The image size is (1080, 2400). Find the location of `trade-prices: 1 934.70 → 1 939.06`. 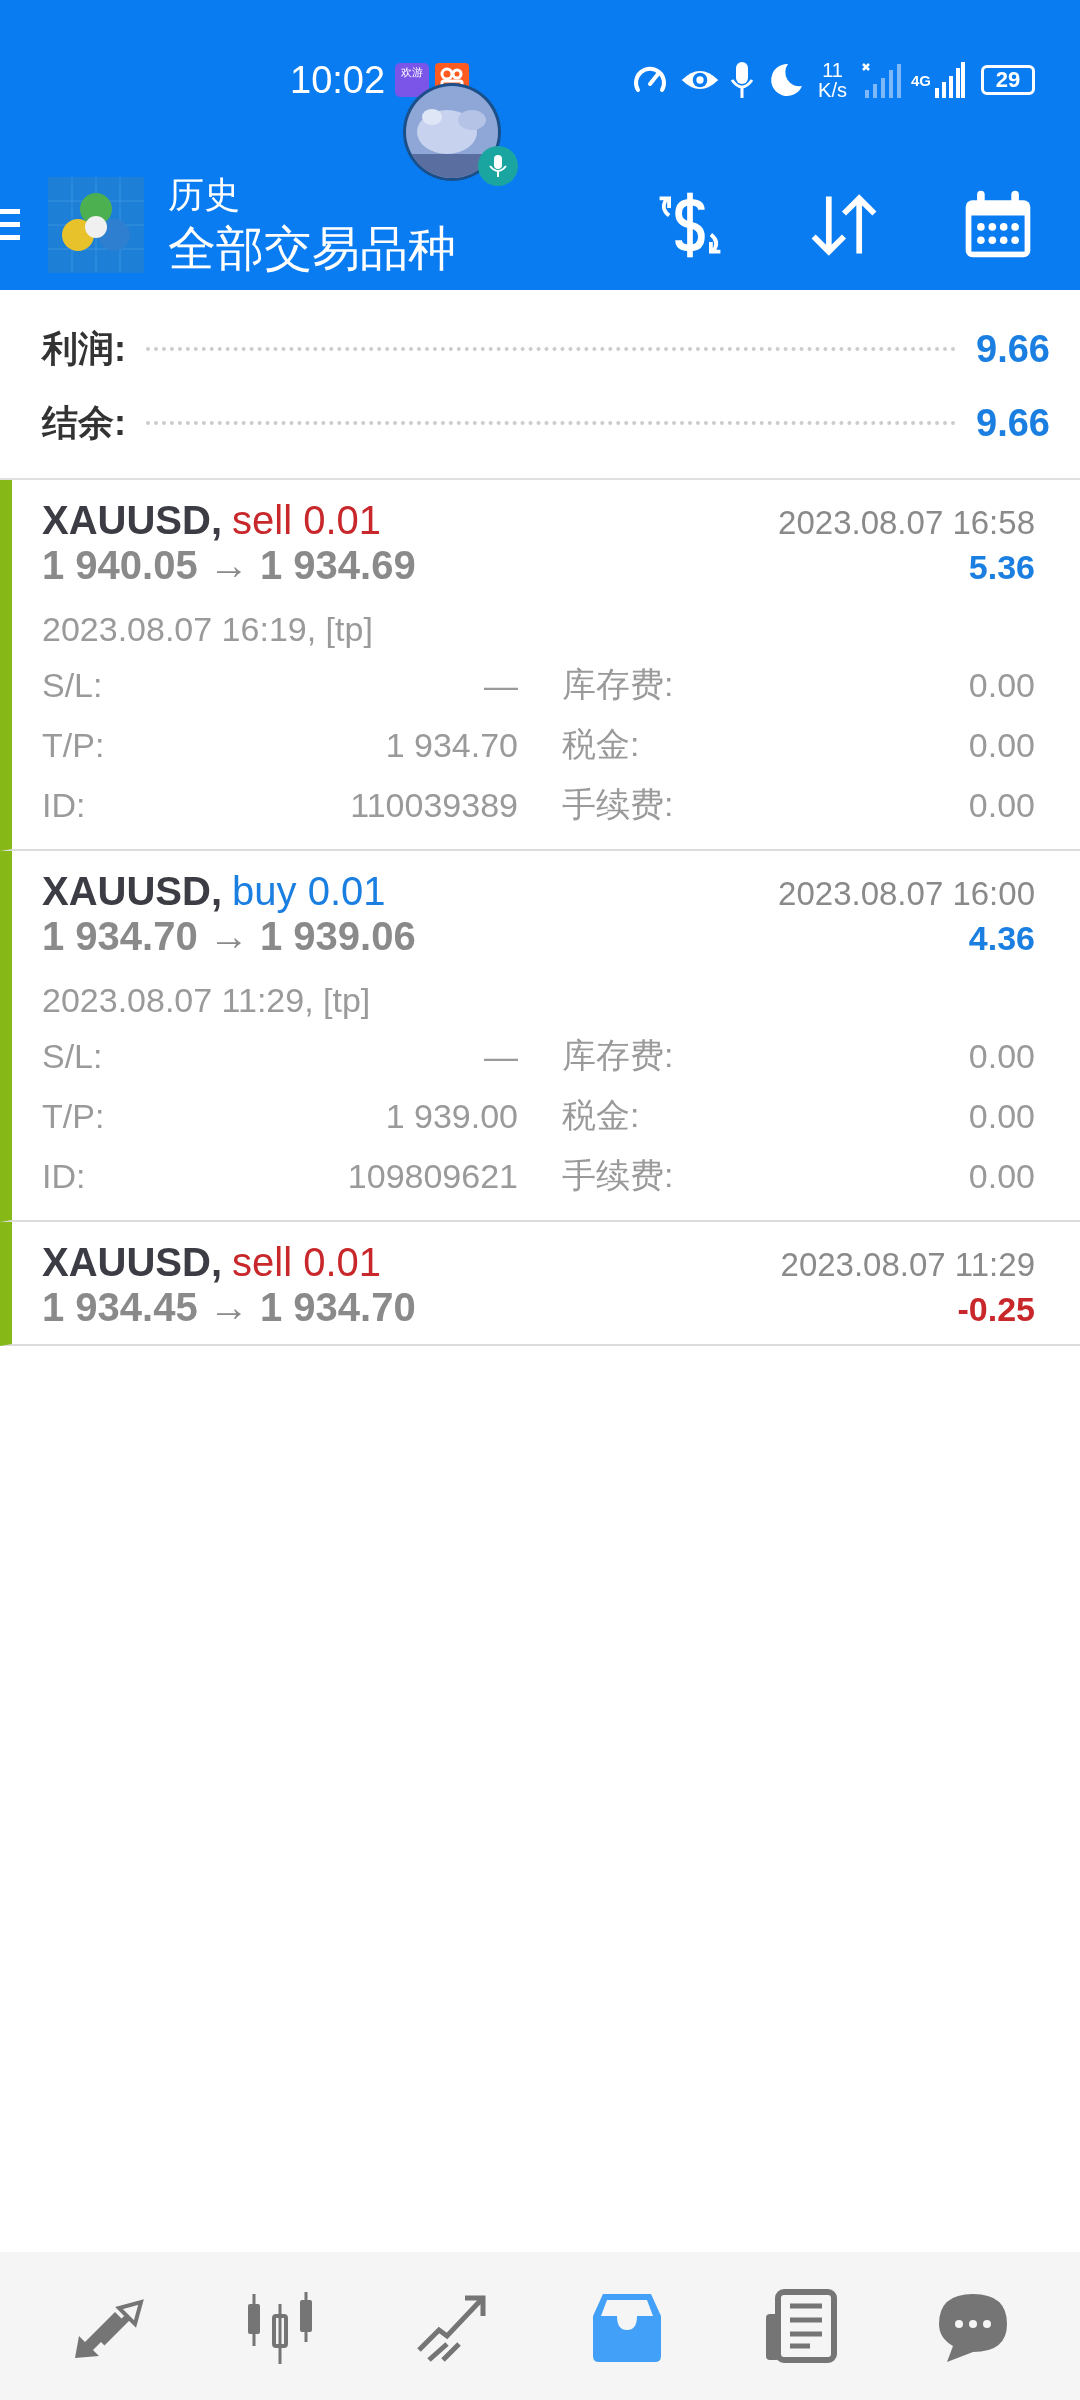

trade-prices: 1 934.70 → 1 939.06 is located at coordinates (229, 936).